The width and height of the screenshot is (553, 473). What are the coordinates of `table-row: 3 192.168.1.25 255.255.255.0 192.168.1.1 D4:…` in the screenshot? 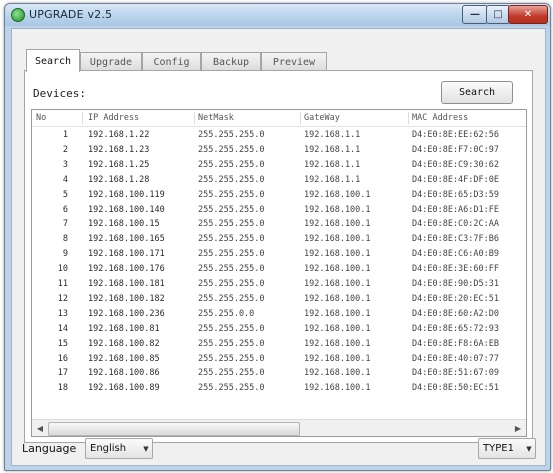 It's located at (279, 165).